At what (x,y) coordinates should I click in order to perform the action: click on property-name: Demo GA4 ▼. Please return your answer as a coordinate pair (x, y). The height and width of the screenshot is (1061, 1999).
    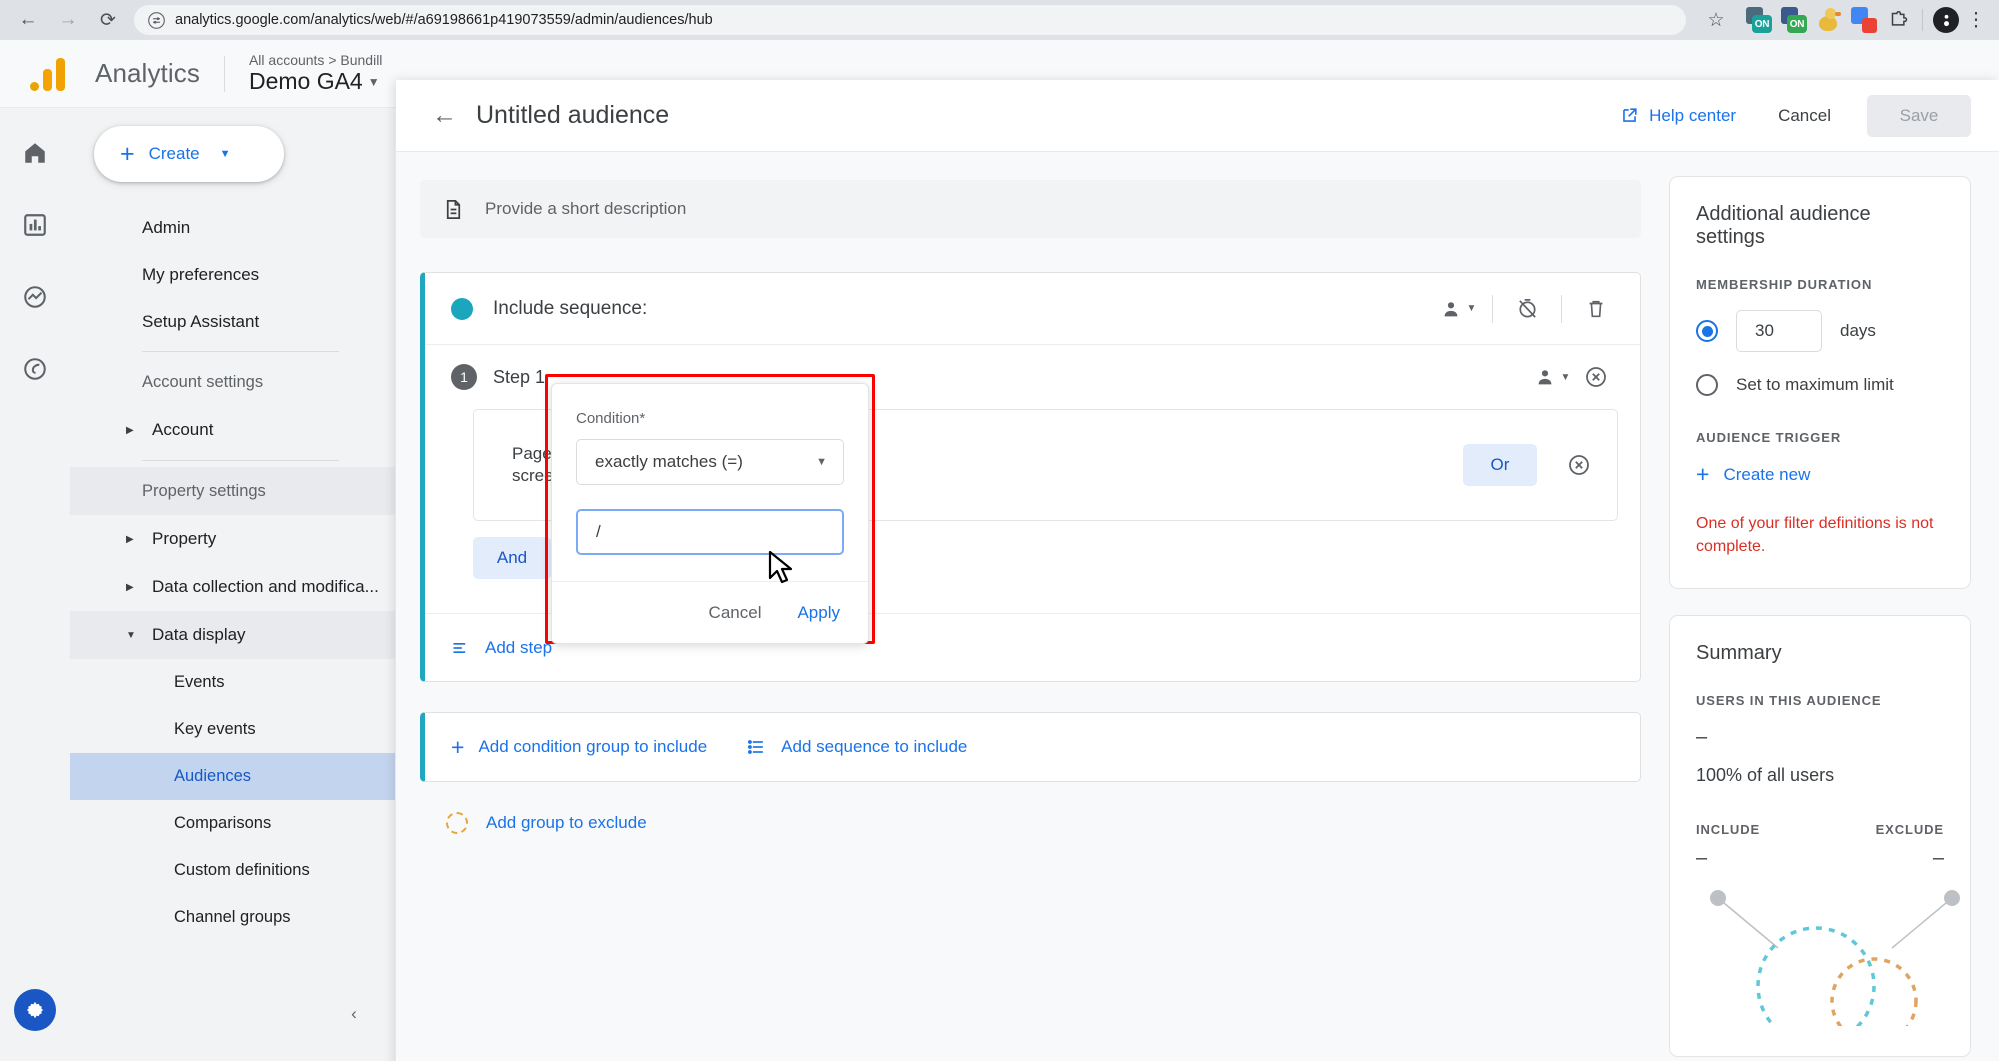
    Looking at the image, I should click on (315, 81).